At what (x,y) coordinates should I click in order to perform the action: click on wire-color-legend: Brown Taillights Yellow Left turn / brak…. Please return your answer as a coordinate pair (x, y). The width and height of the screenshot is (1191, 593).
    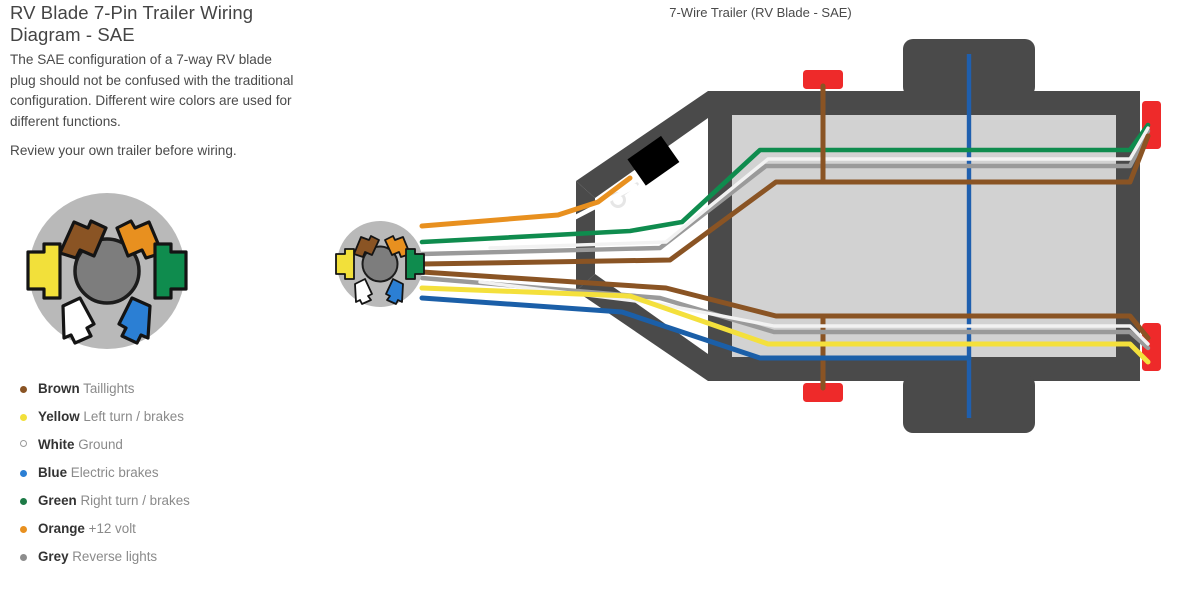
    Looking at the image, I should click on (166, 473).